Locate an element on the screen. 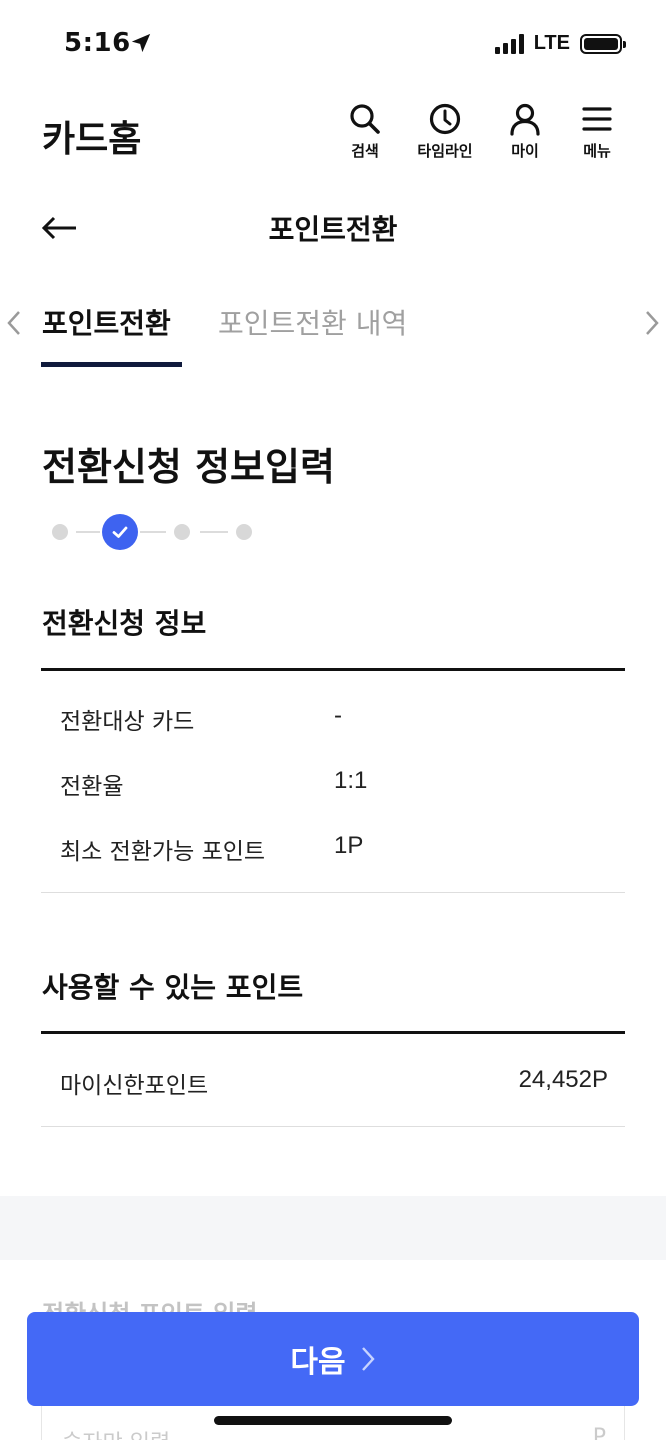  screen-title: 포인트전환 is located at coordinates (333, 229).